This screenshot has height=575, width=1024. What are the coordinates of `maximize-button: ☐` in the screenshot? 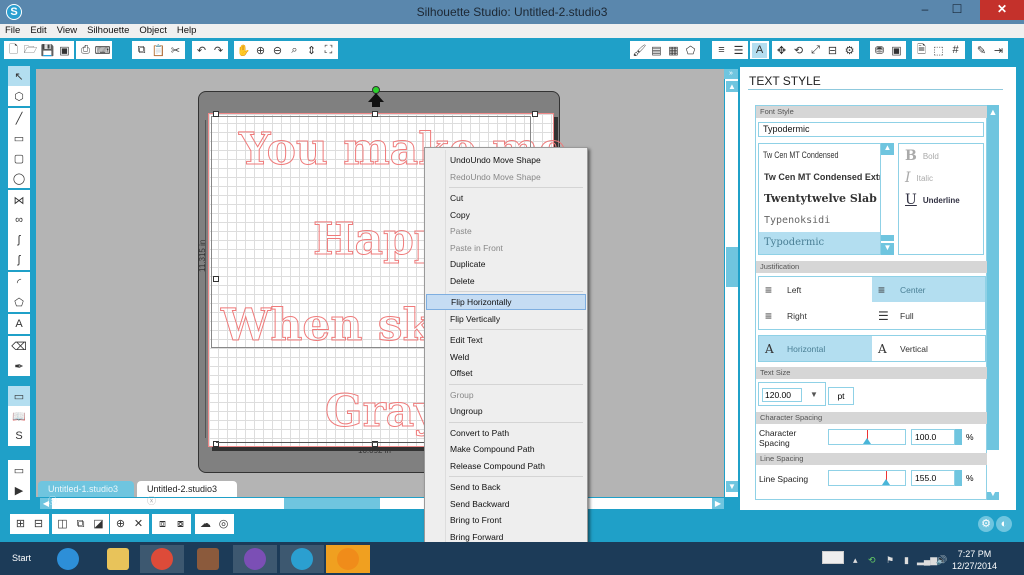 It's located at (957, 10).